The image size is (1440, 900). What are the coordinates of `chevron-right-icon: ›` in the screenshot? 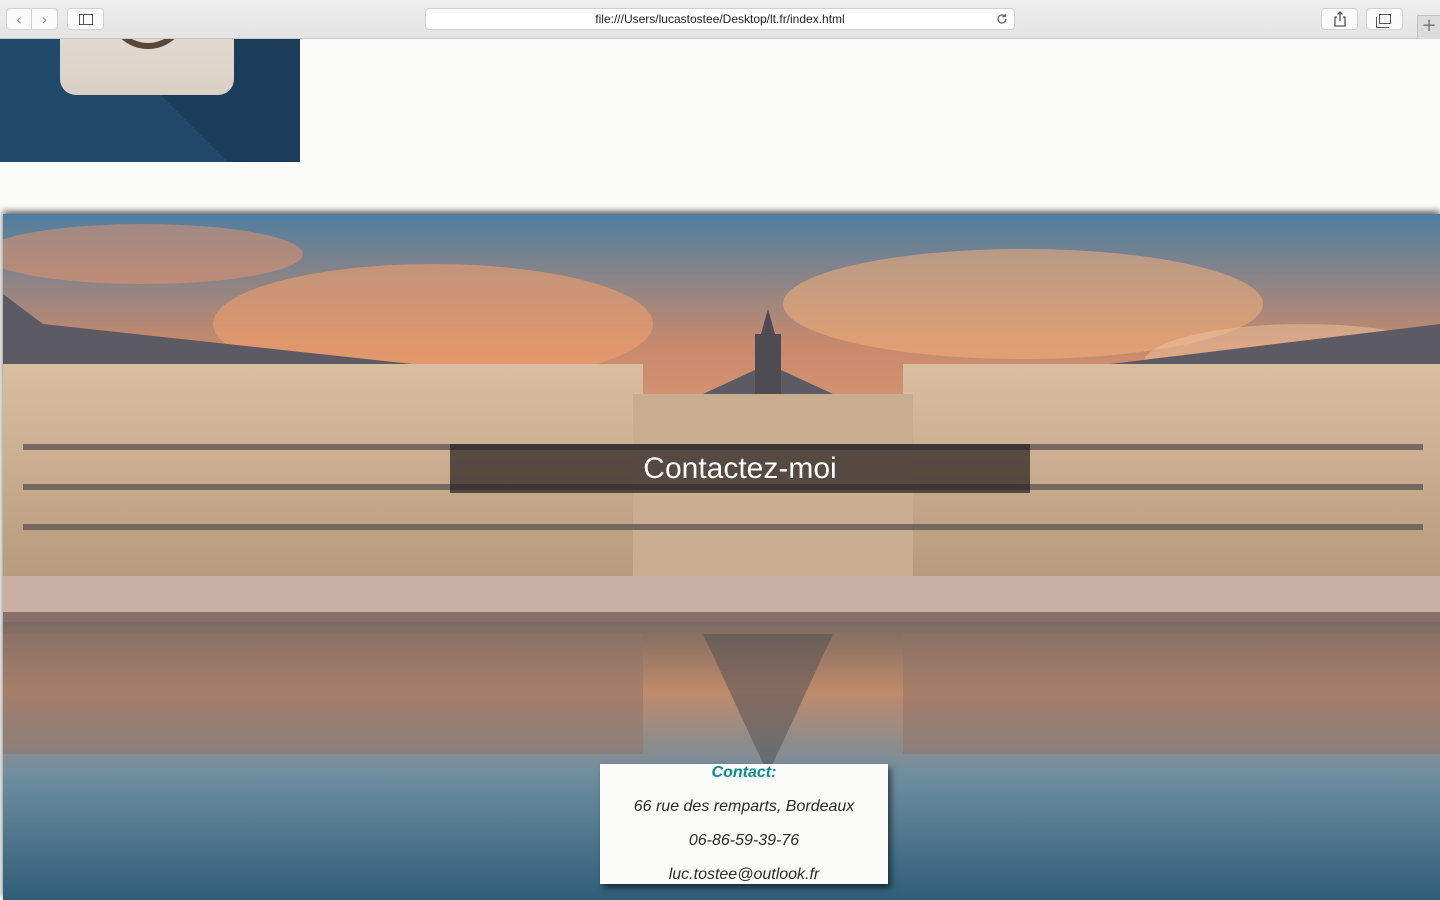 It's located at (44, 19).